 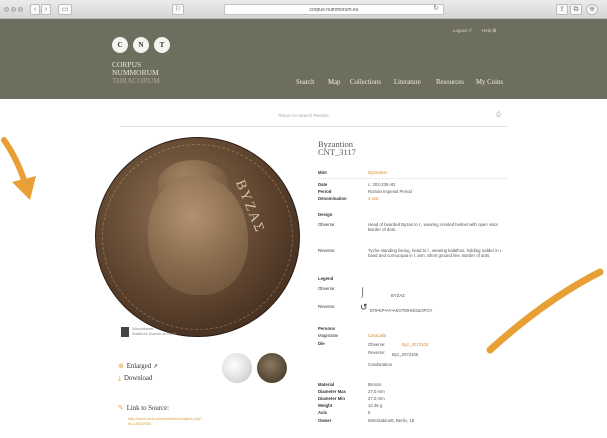 I want to click on right-arrow-shaft, so click(x=545, y=311).